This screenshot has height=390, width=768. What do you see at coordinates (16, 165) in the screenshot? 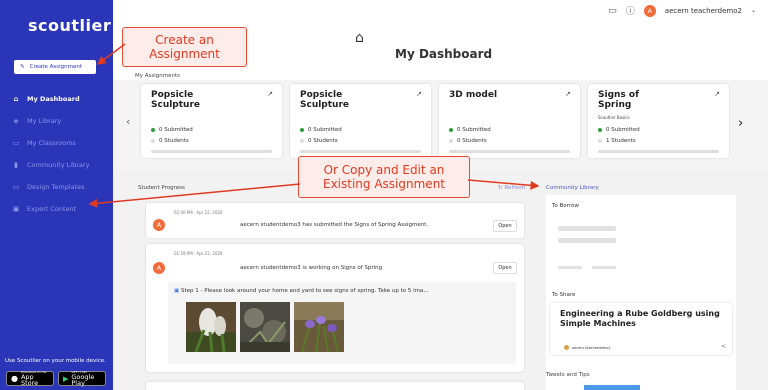
I see `community-icon: ▮` at bounding box center [16, 165].